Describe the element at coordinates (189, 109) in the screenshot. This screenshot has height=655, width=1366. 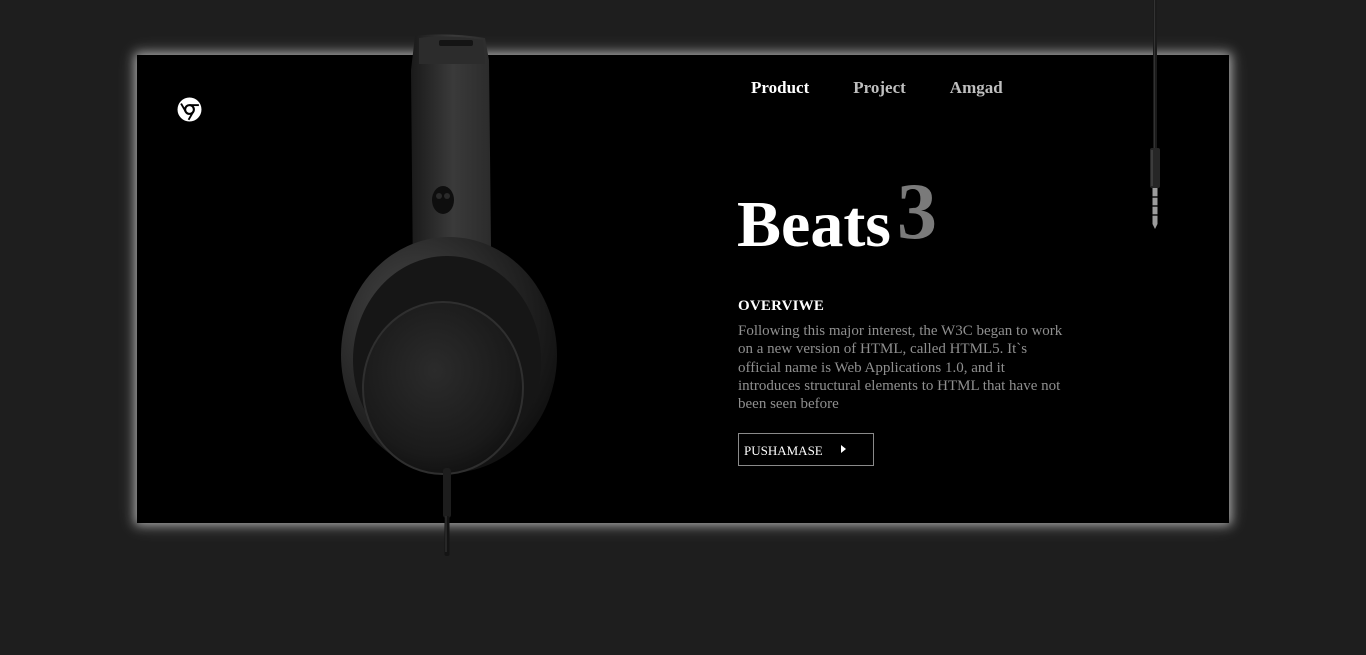
I see `chrome-logo-icon` at that location.